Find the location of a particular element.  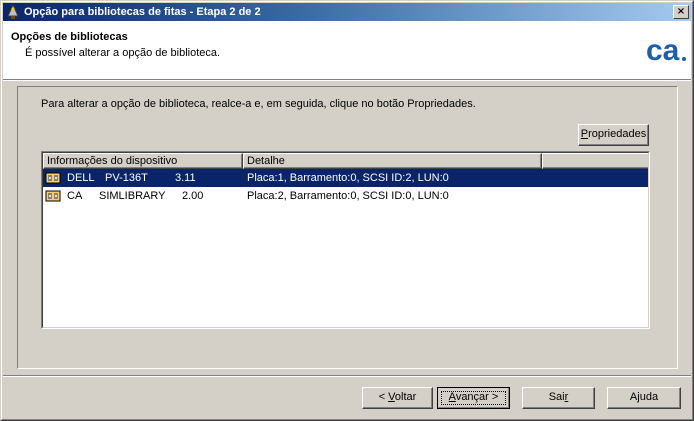

device-detail: Placa:2, Barramento:0, SCSI ID:0, LUN:0 is located at coordinates (348, 196).